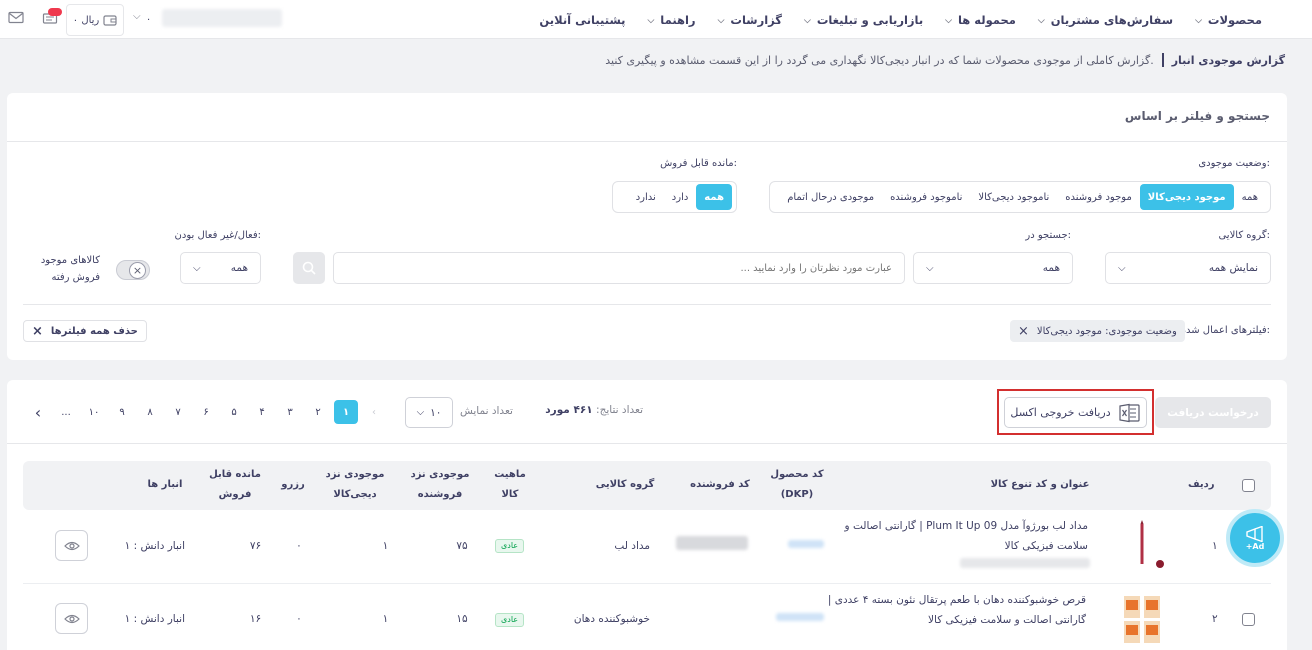 The image size is (1312, 650). What do you see at coordinates (385, 619) in the screenshot?
I see `dk-stock-cell: ۱` at bounding box center [385, 619].